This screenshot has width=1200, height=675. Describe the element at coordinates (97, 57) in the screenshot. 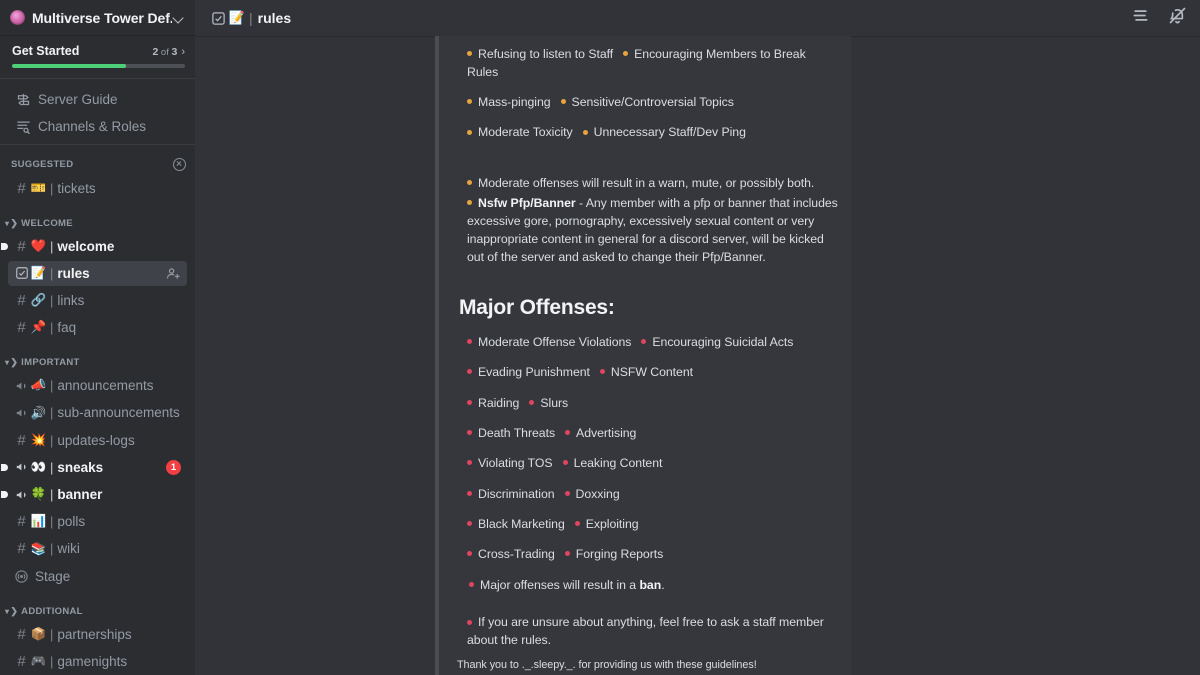

I see `get-started-section: Get Started 2 of 3 ›` at that location.